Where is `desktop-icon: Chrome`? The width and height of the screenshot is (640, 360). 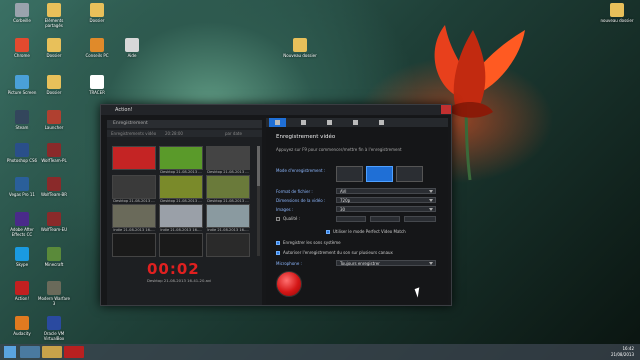
desktop-icon: Chrome is located at coordinates (22, 48).